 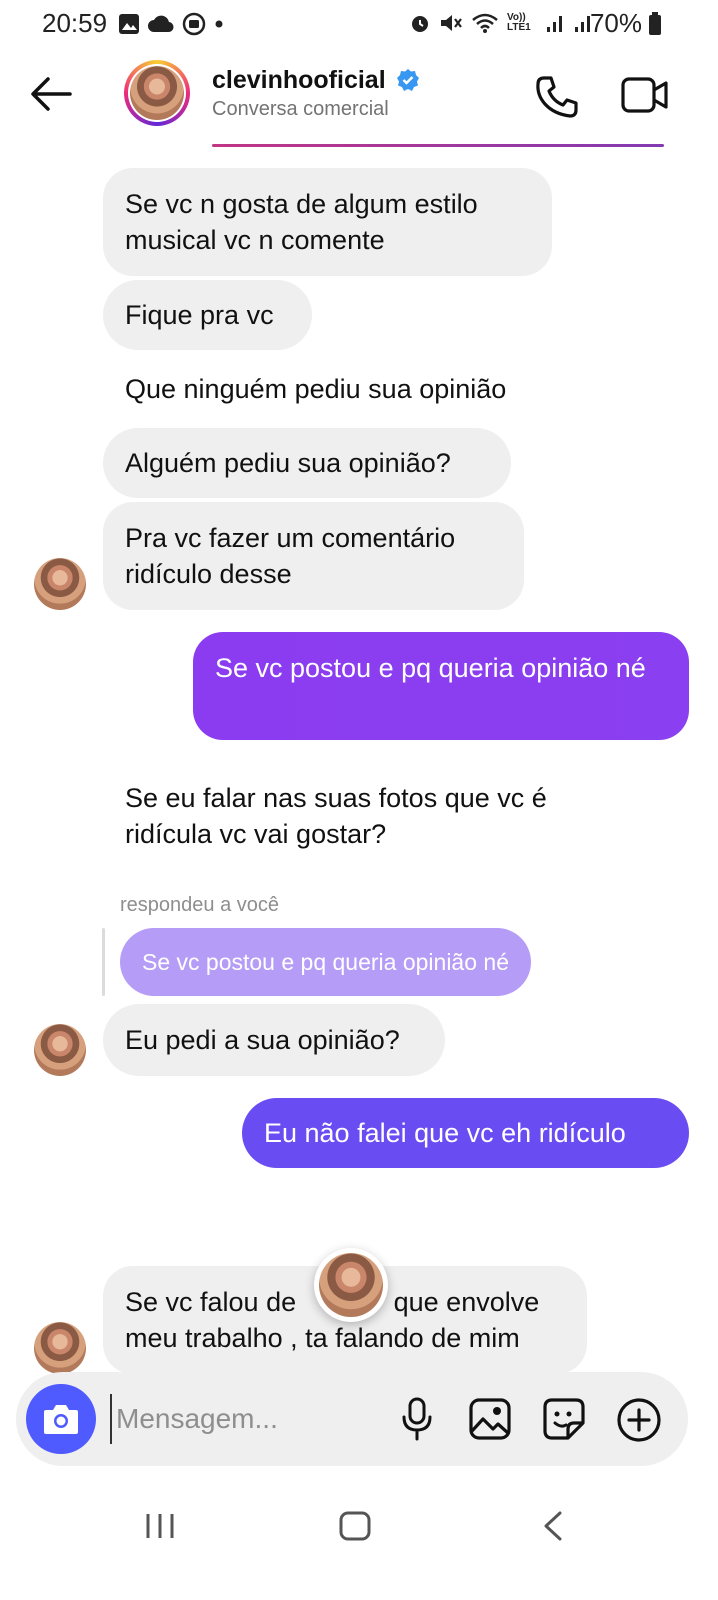 I want to click on previous-message-edge, so click(x=438, y=145).